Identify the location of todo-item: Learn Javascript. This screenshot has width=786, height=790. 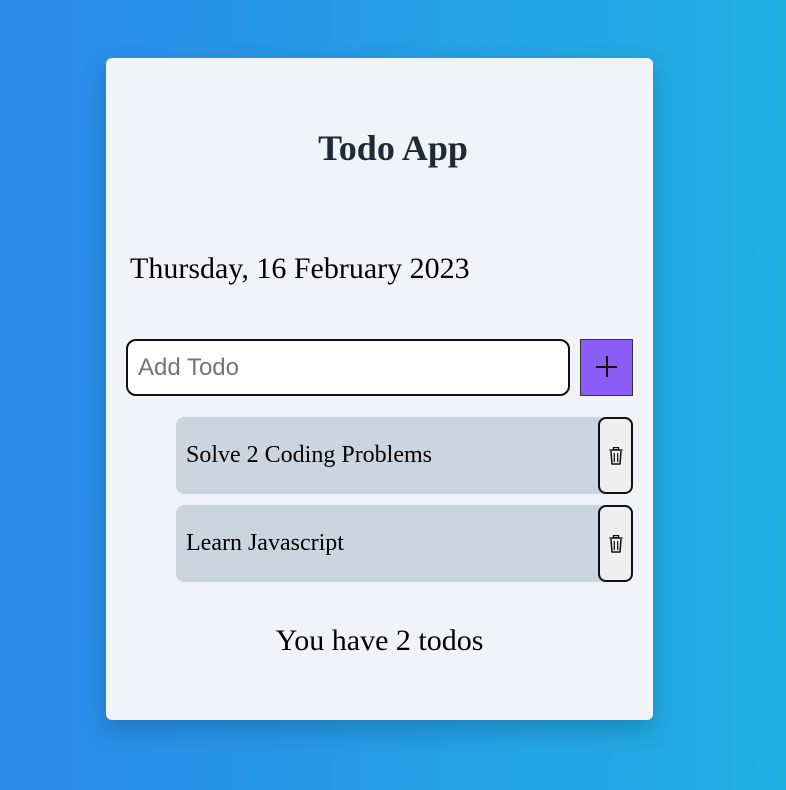
(393, 543).